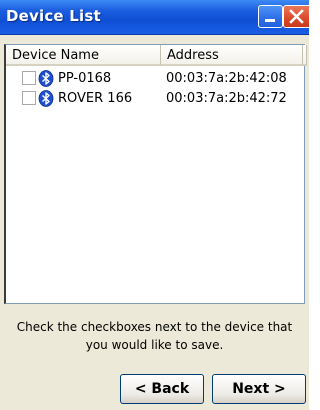 Image resolution: width=320 pixels, height=410 pixels. Describe the element at coordinates (226, 98) in the screenshot. I see `device-address: 00:03:7a:2b:42:72` at that location.